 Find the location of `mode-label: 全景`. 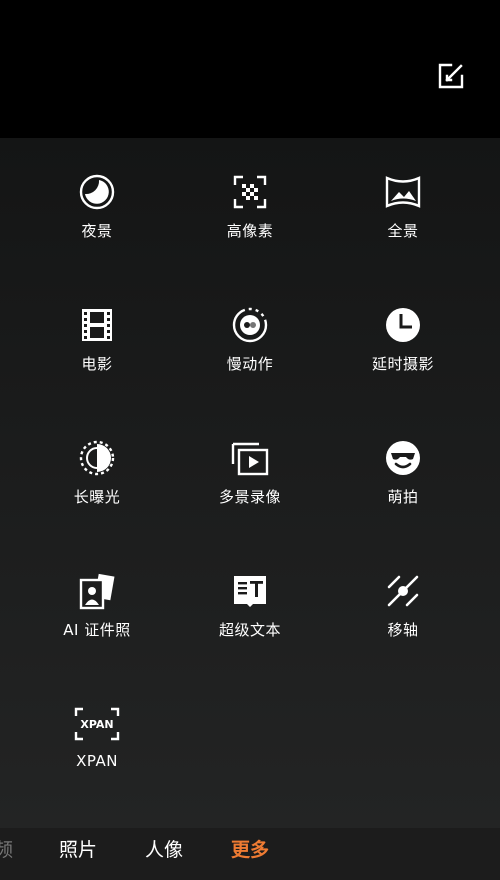

mode-label: 全景 is located at coordinates (403, 231).